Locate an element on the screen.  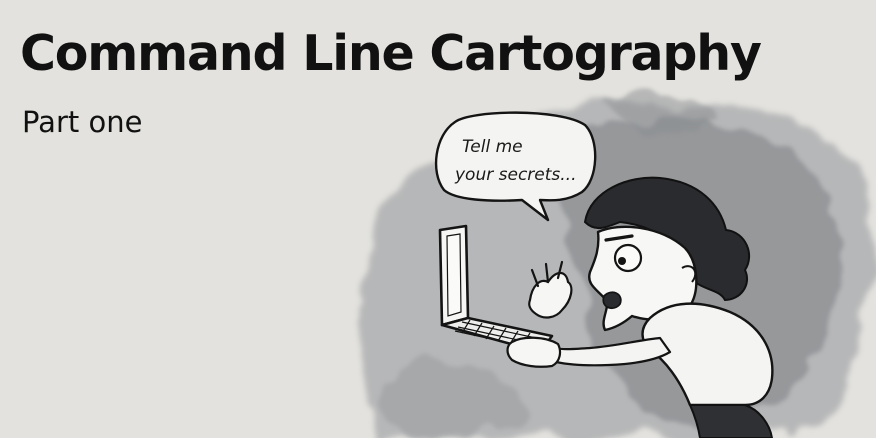
speech-bubble-line-1: Tell me is located at coordinates (492, 147).